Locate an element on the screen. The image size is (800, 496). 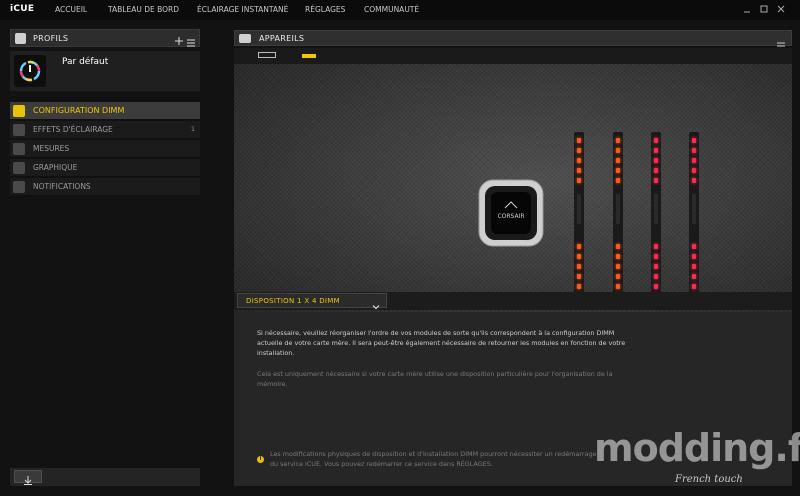
watermark: modding.fr is located at coordinates (697, 448).